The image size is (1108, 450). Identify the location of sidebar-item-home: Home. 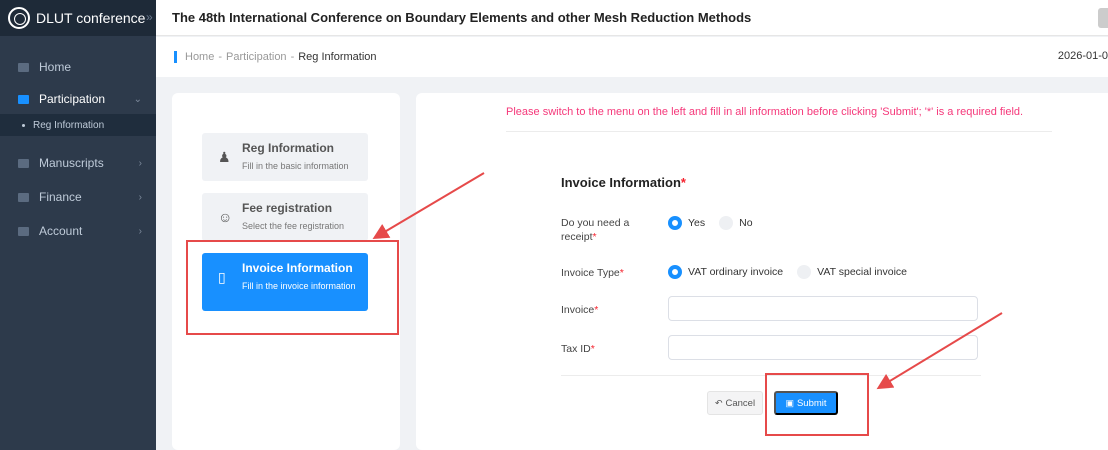
(78, 67).